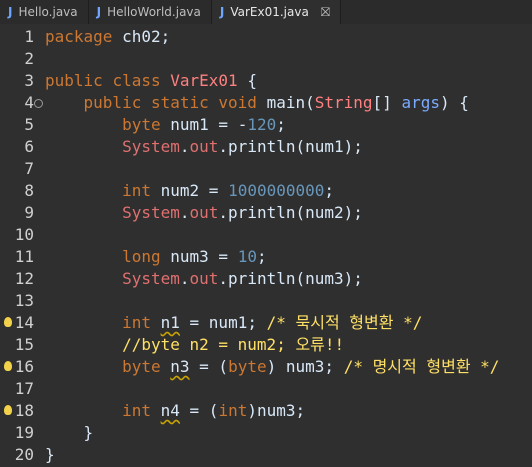 The image size is (532, 467). What do you see at coordinates (266, 235) in the screenshot?
I see `code-line: 10` at bounding box center [266, 235].